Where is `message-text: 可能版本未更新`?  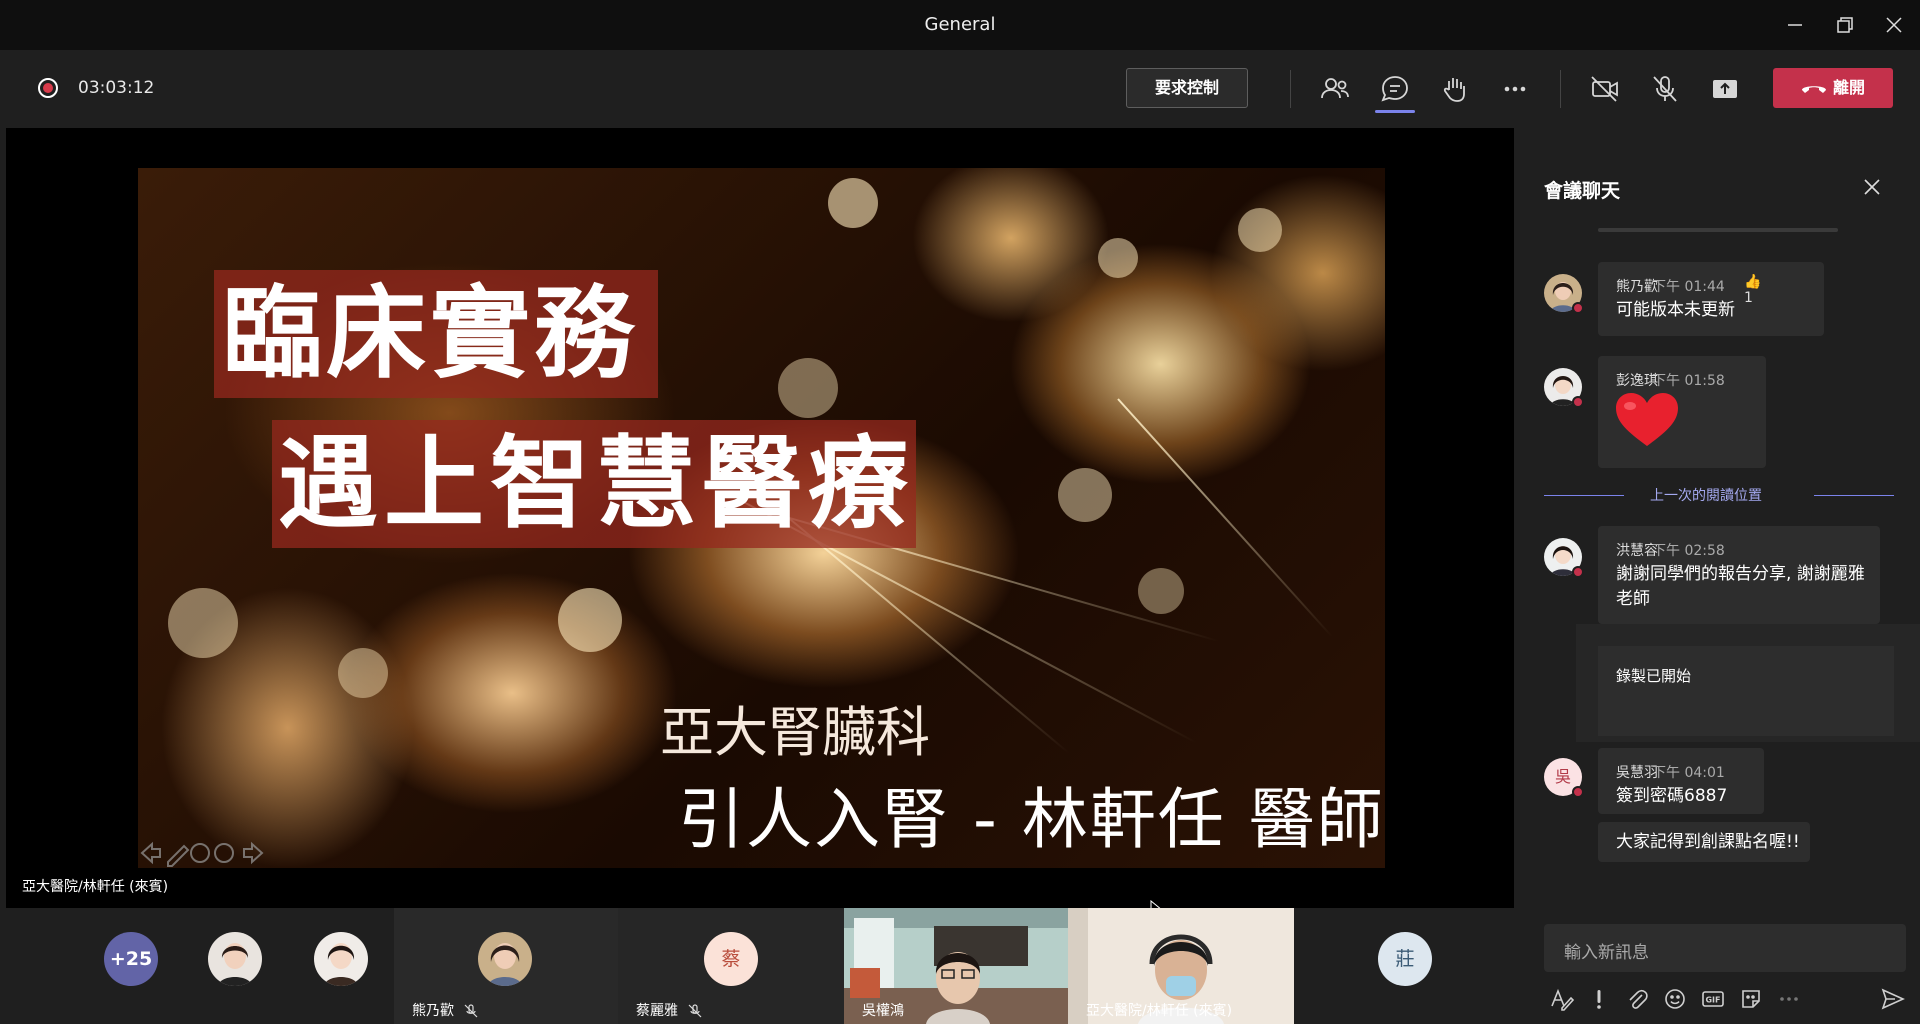
message-text: 可能版本未更新 is located at coordinates (1675, 310).